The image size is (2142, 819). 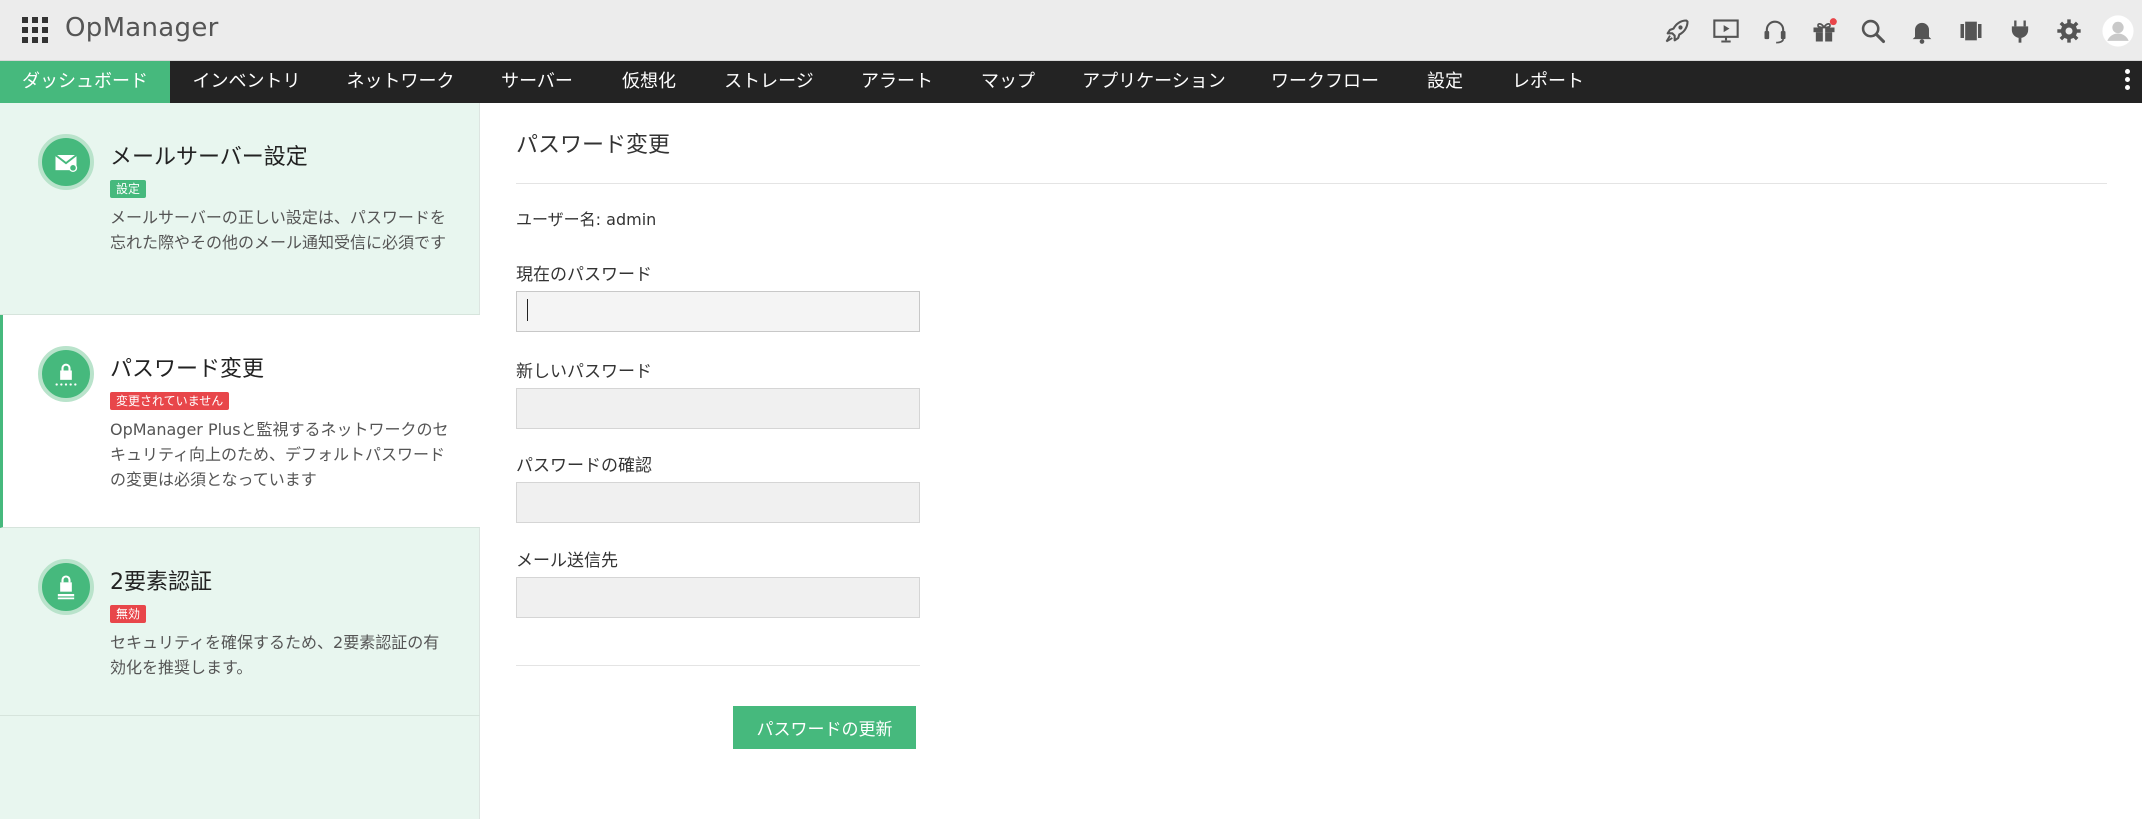 What do you see at coordinates (584, 466) in the screenshot?
I see `confirm-password-label: パスワードの確認` at bounding box center [584, 466].